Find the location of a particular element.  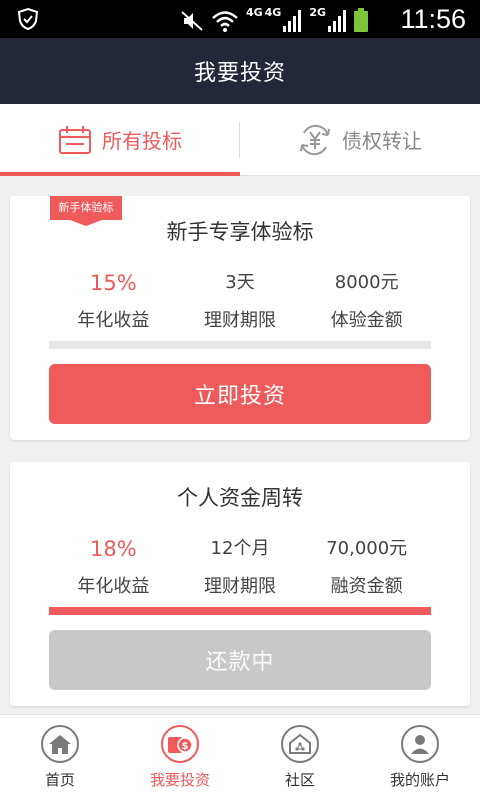

nav-label: 首页 is located at coordinates (59, 780).